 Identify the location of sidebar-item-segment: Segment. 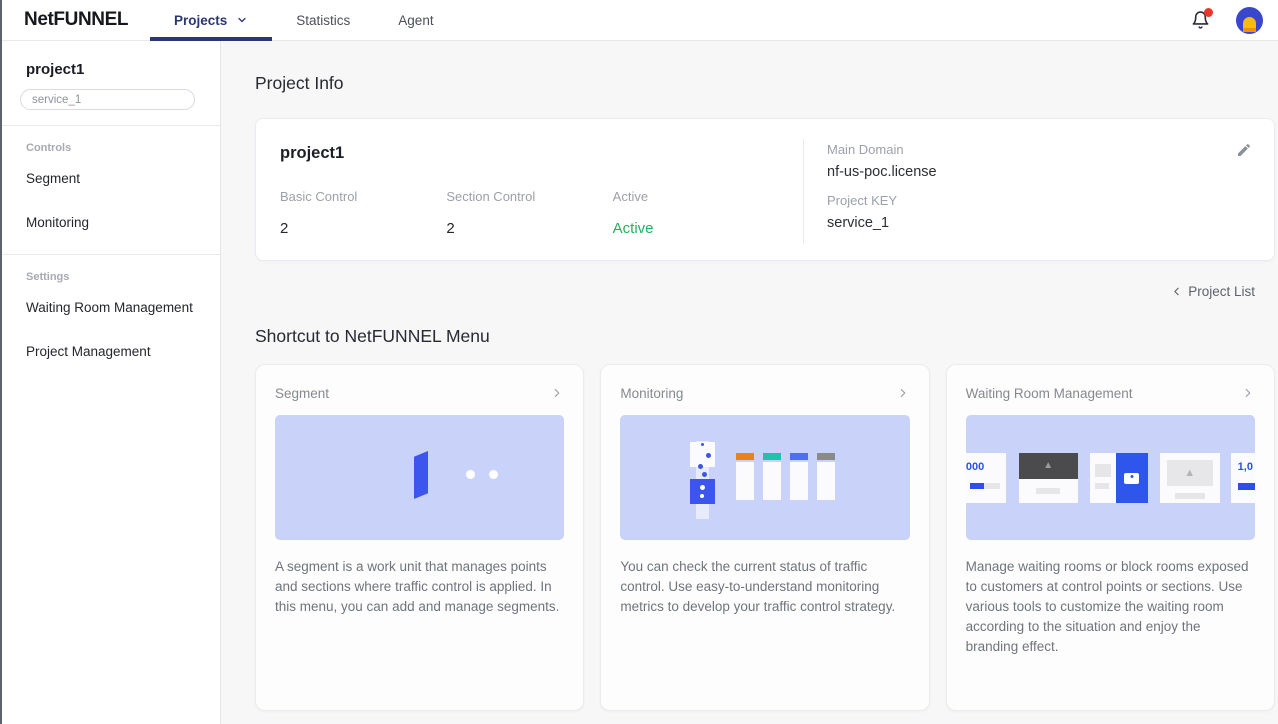
(111, 178).